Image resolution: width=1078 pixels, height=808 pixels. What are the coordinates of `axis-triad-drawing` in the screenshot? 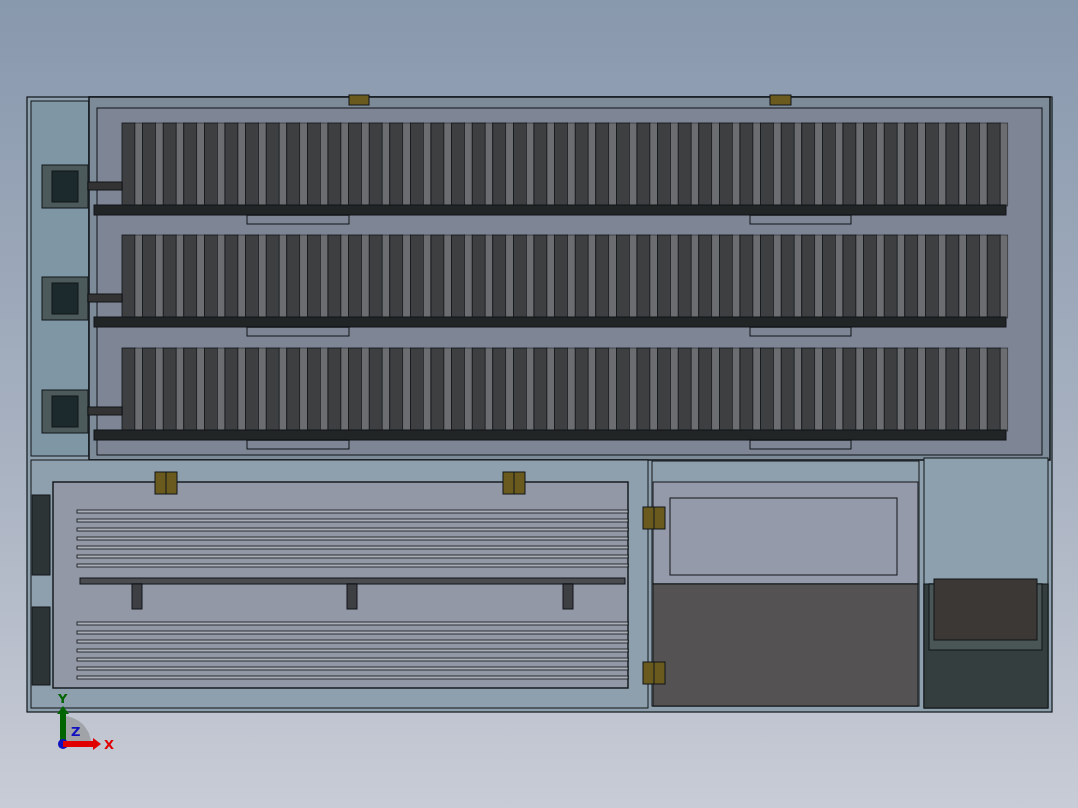 It's located at (79, 728).